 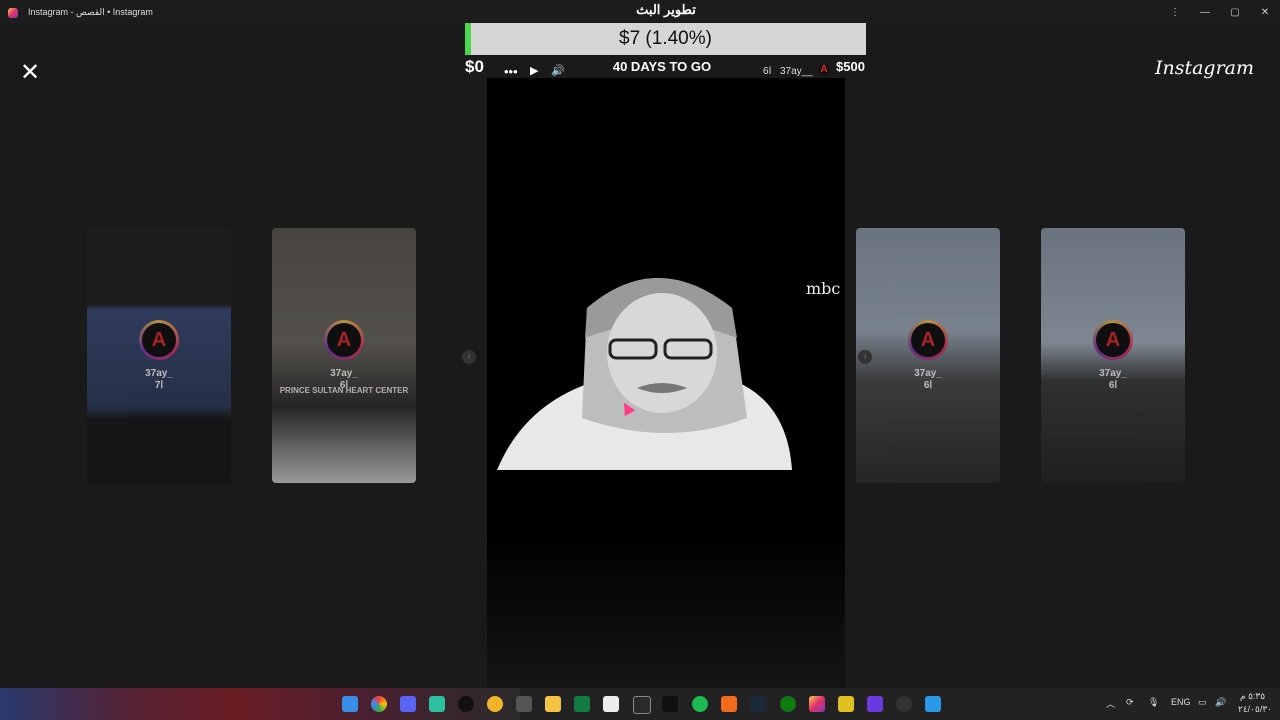 What do you see at coordinates (823, 288) in the screenshot?
I see `mbc-watermark: mbc` at bounding box center [823, 288].